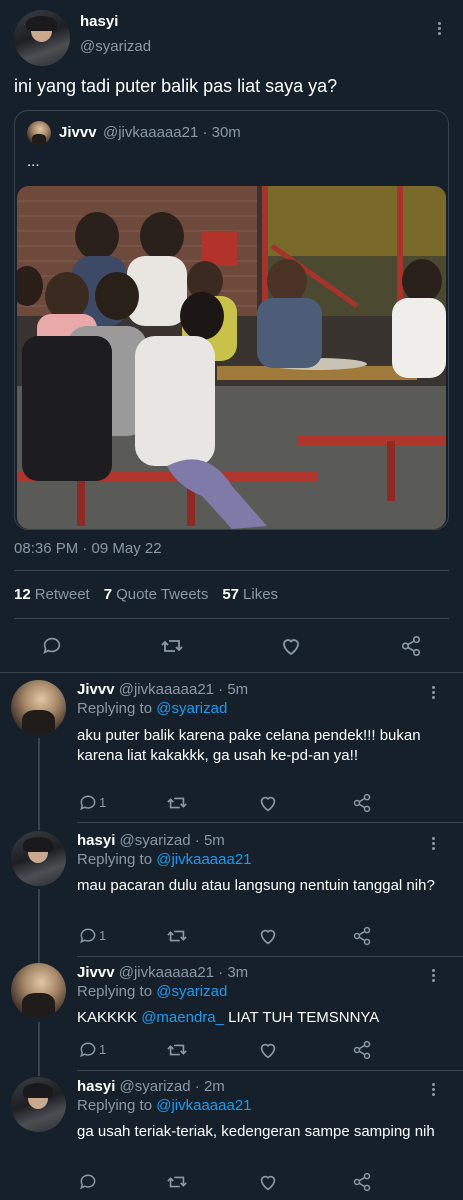 This screenshot has height=1200, width=463. I want to click on tweet-timestamp: 08:36 PM · 09 May 22, so click(88, 548).